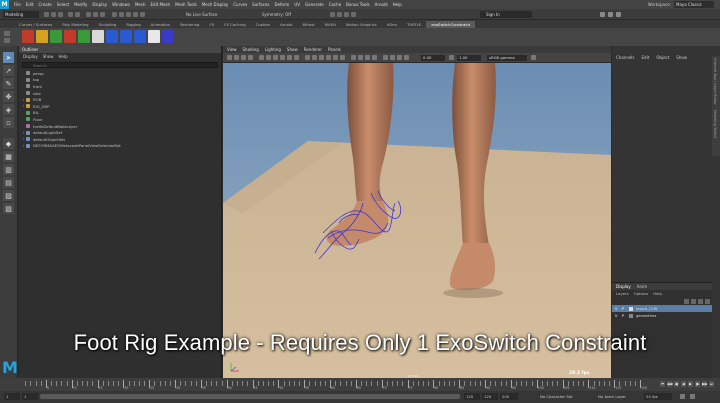  What do you see at coordinates (335, 4) in the screenshot?
I see `menu-cache: Cache` at bounding box center [335, 4].